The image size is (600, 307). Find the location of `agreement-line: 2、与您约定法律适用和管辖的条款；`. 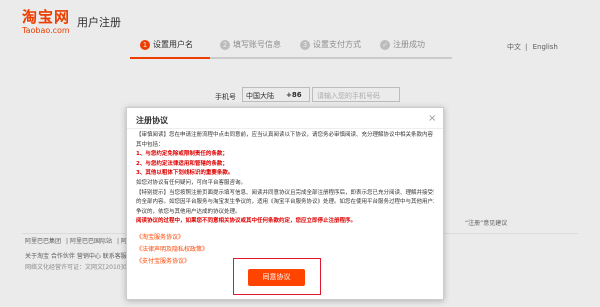

agreement-line: 2、与您约定法律适用和管辖的条款； is located at coordinates (182, 163).